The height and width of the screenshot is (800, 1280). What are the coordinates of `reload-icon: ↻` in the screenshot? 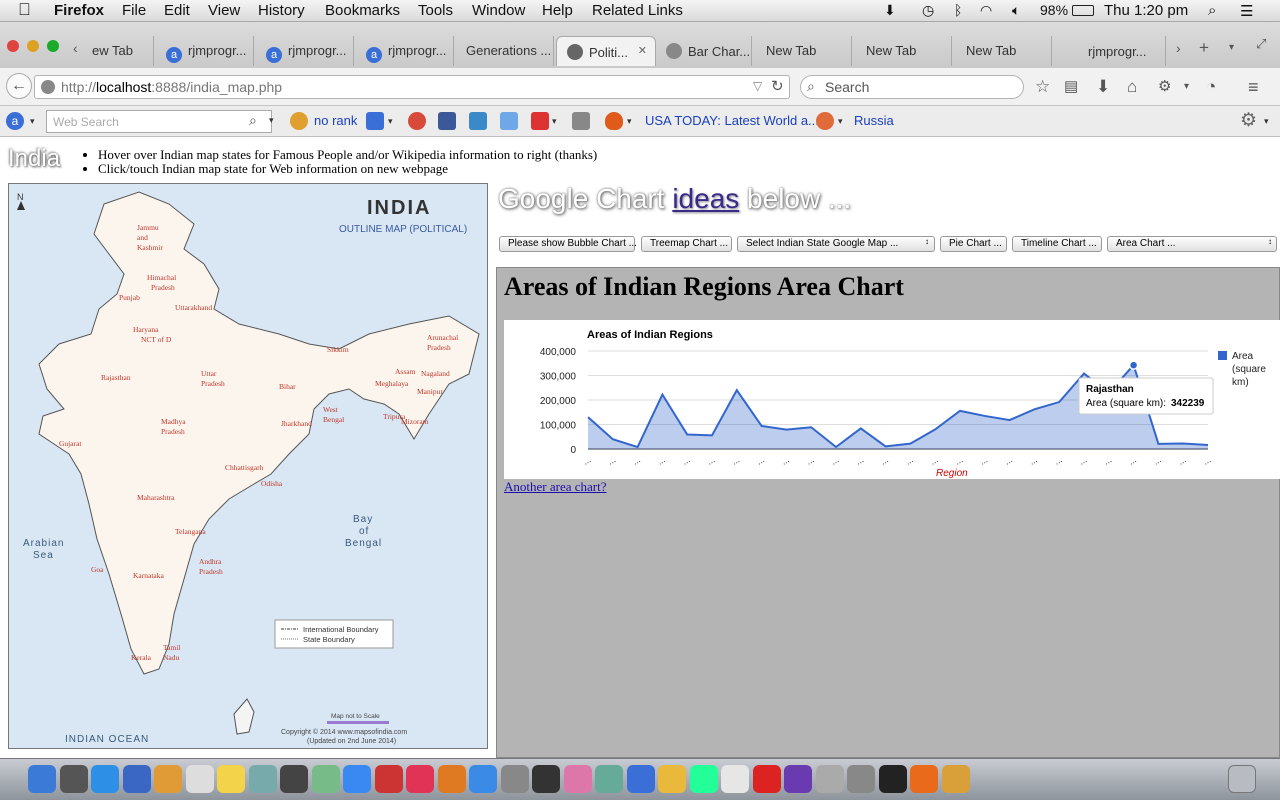 It's located at (777, 86).